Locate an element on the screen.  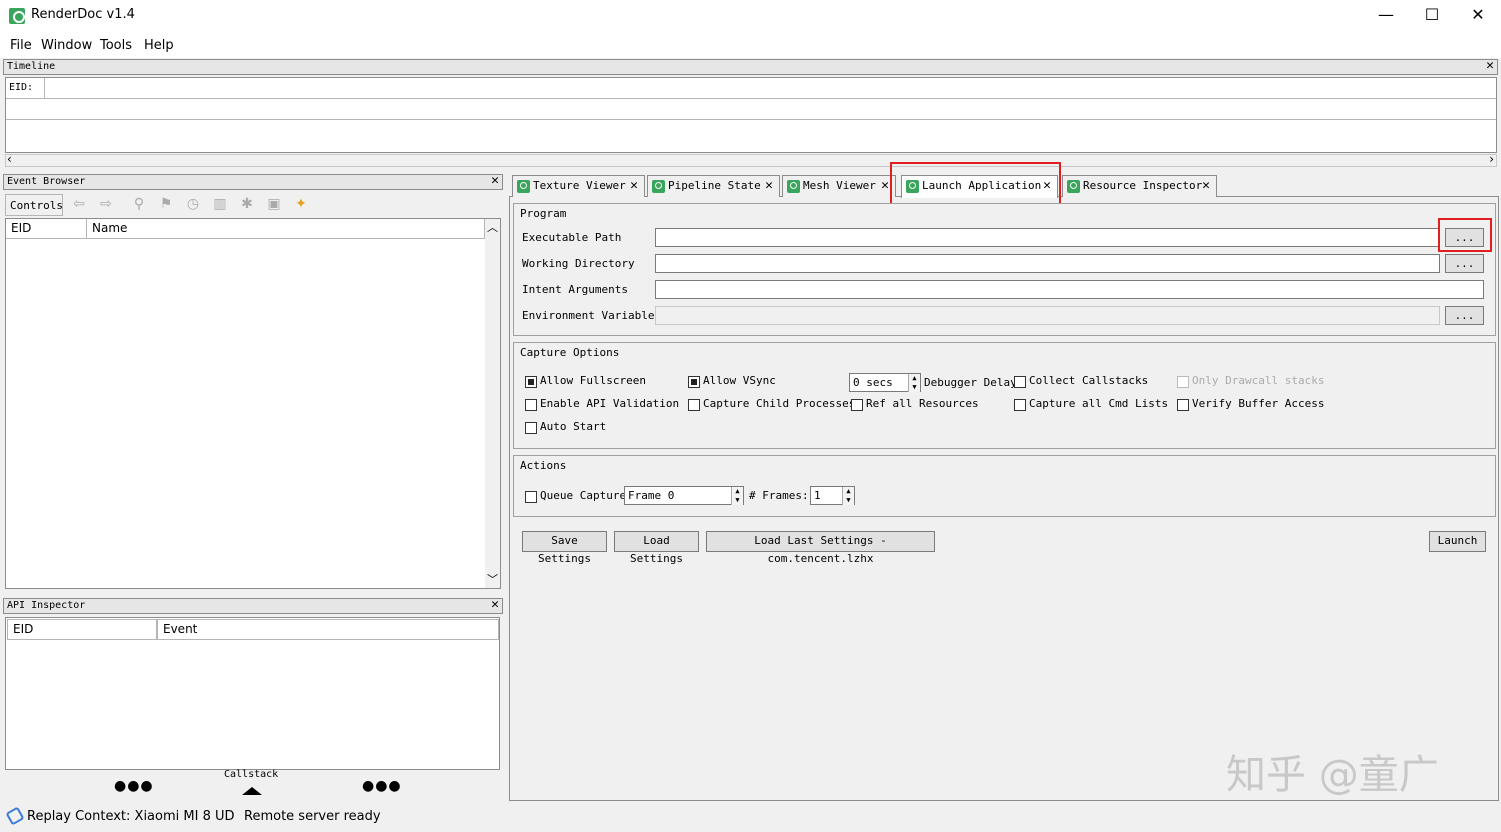
column-header-event: Event is located at coordinates (328, 629).